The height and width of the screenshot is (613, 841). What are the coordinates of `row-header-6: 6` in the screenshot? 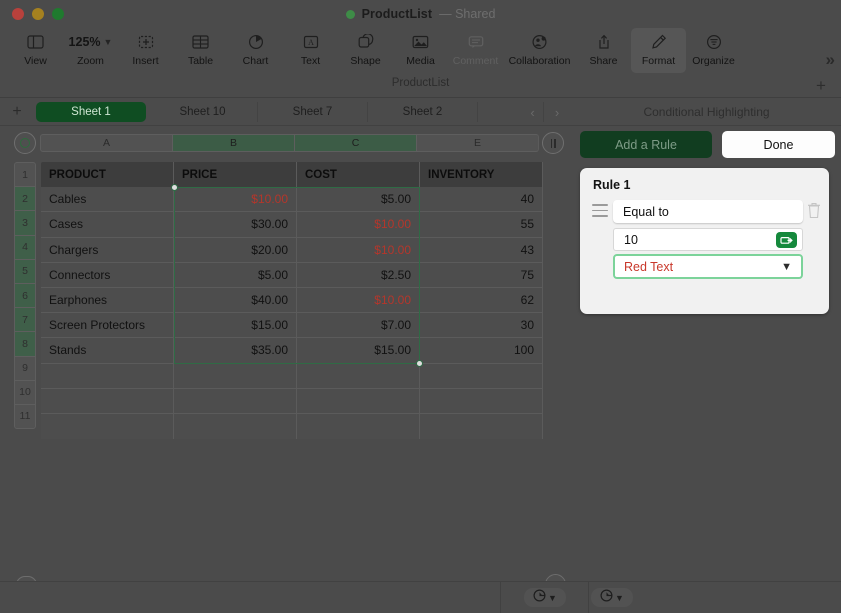 It's located at (25, 295).